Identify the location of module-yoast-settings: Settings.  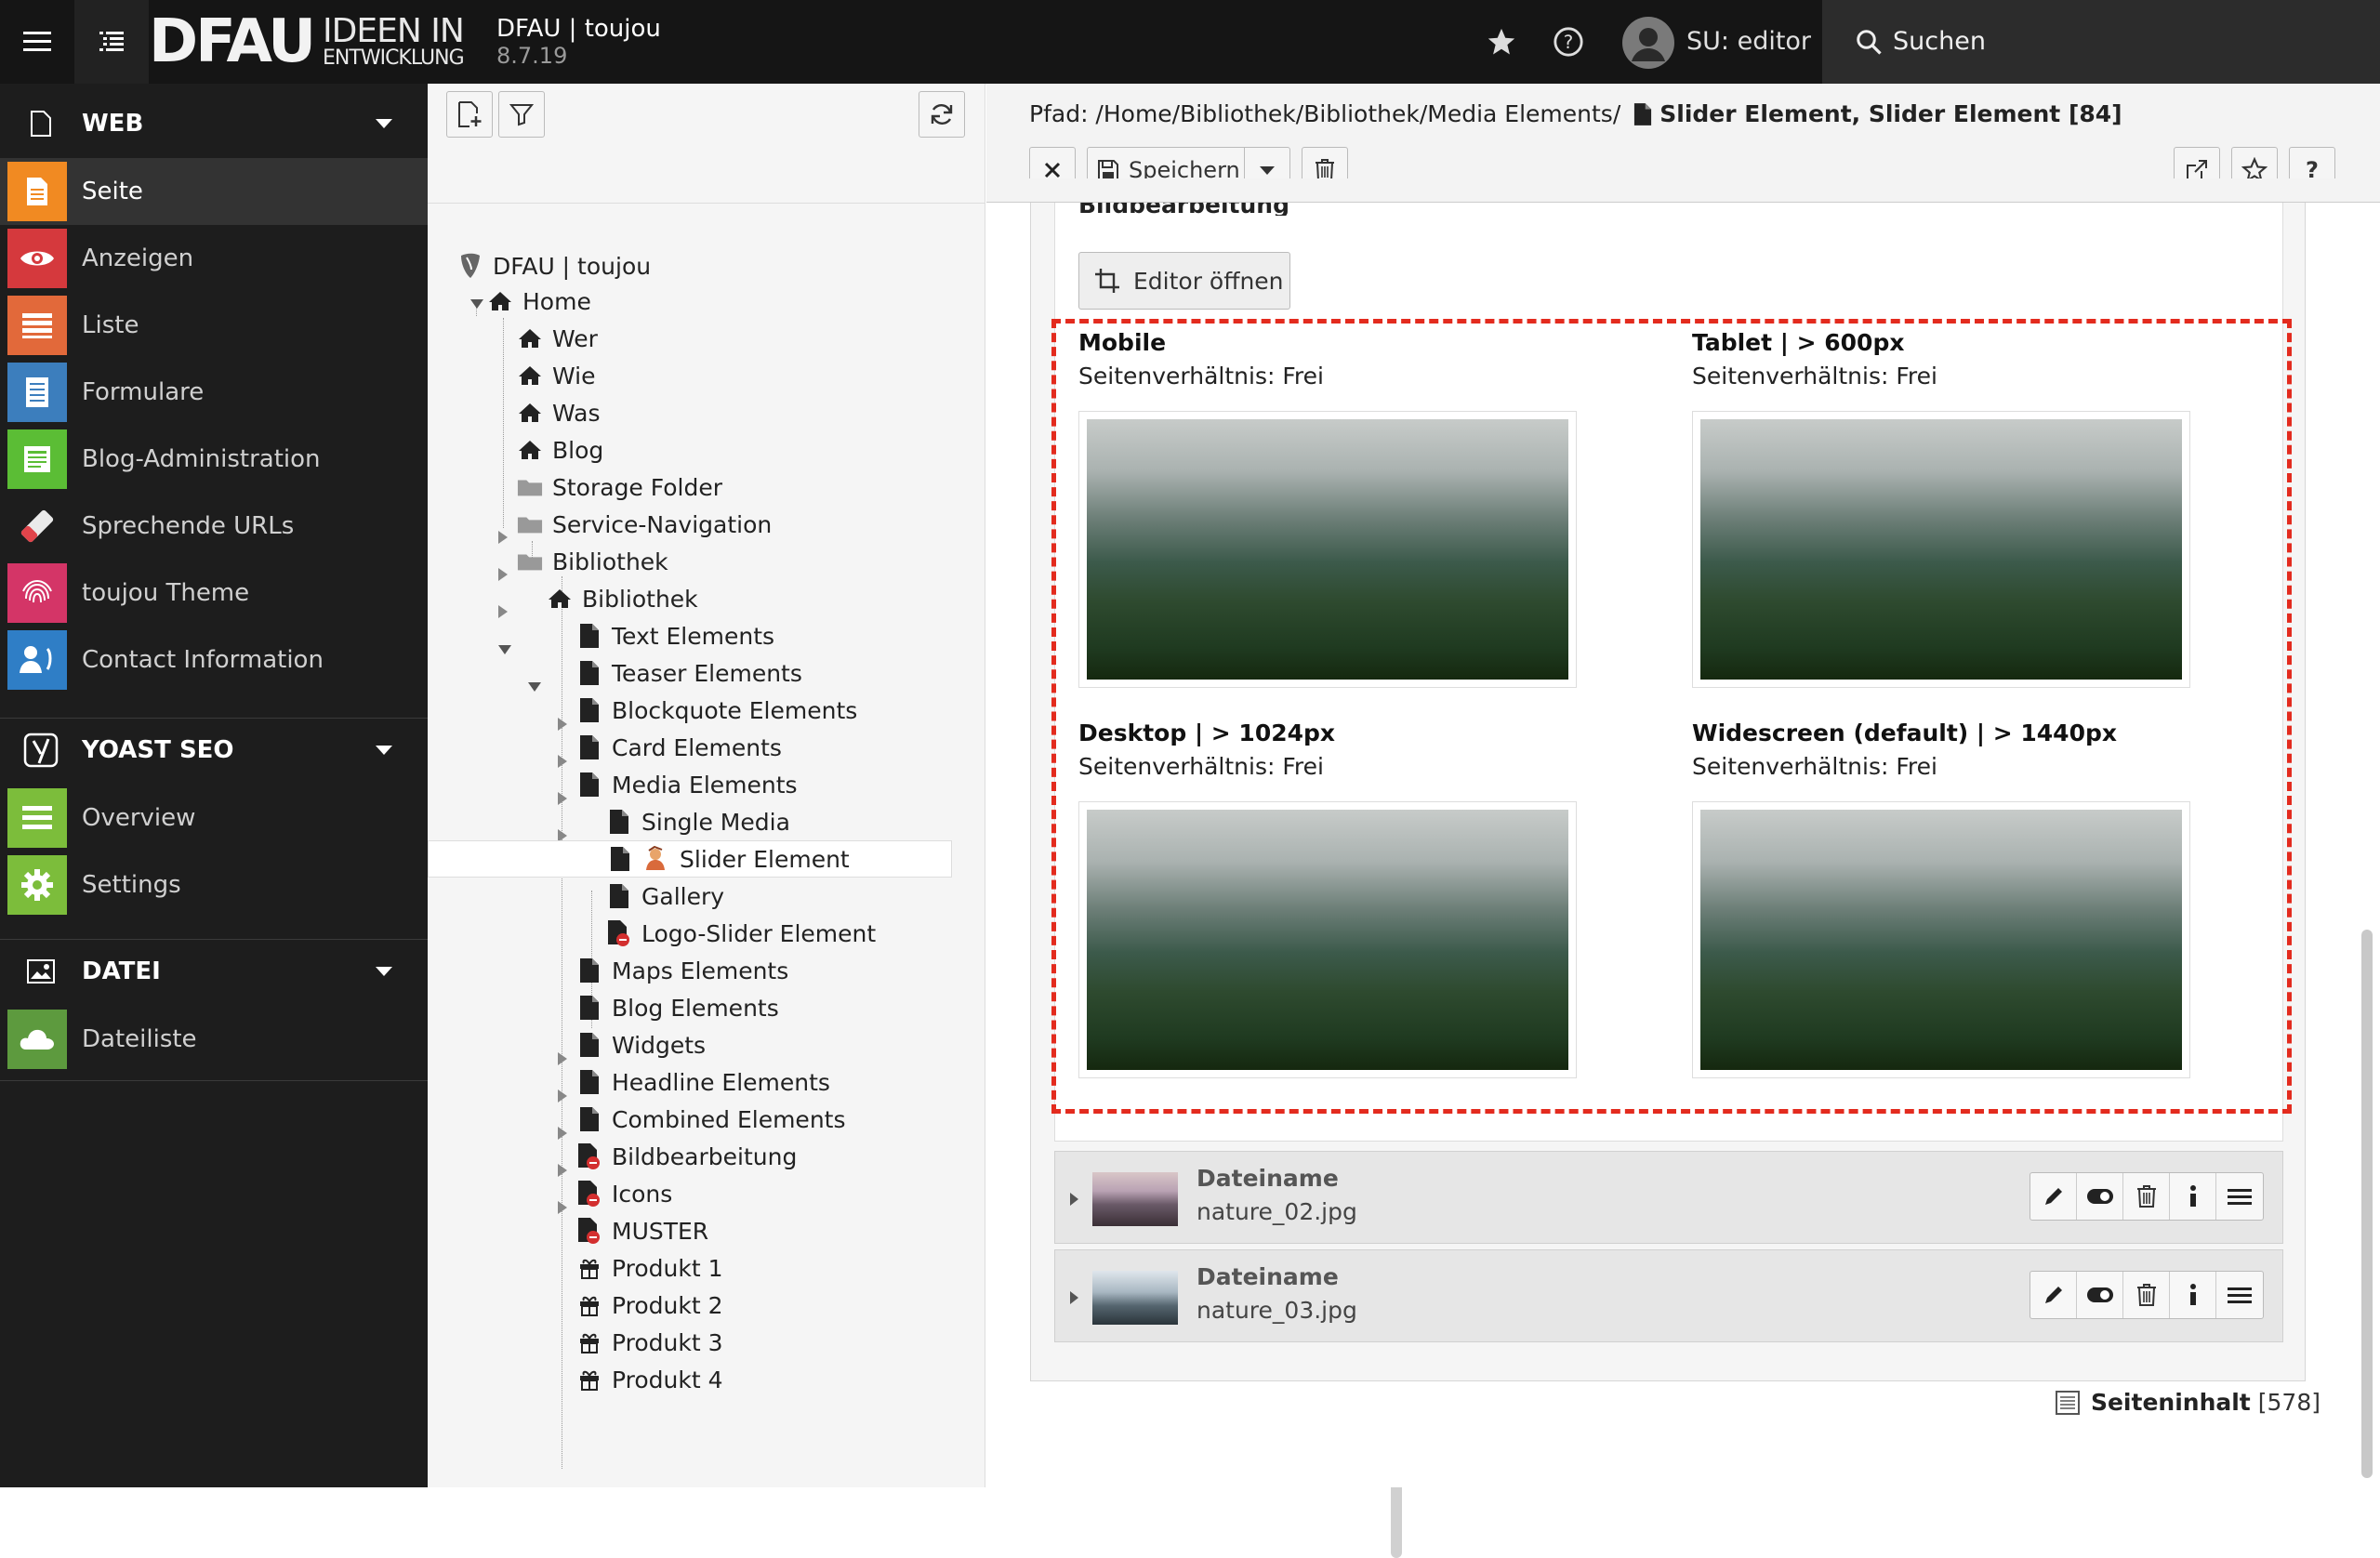
(214, 885).